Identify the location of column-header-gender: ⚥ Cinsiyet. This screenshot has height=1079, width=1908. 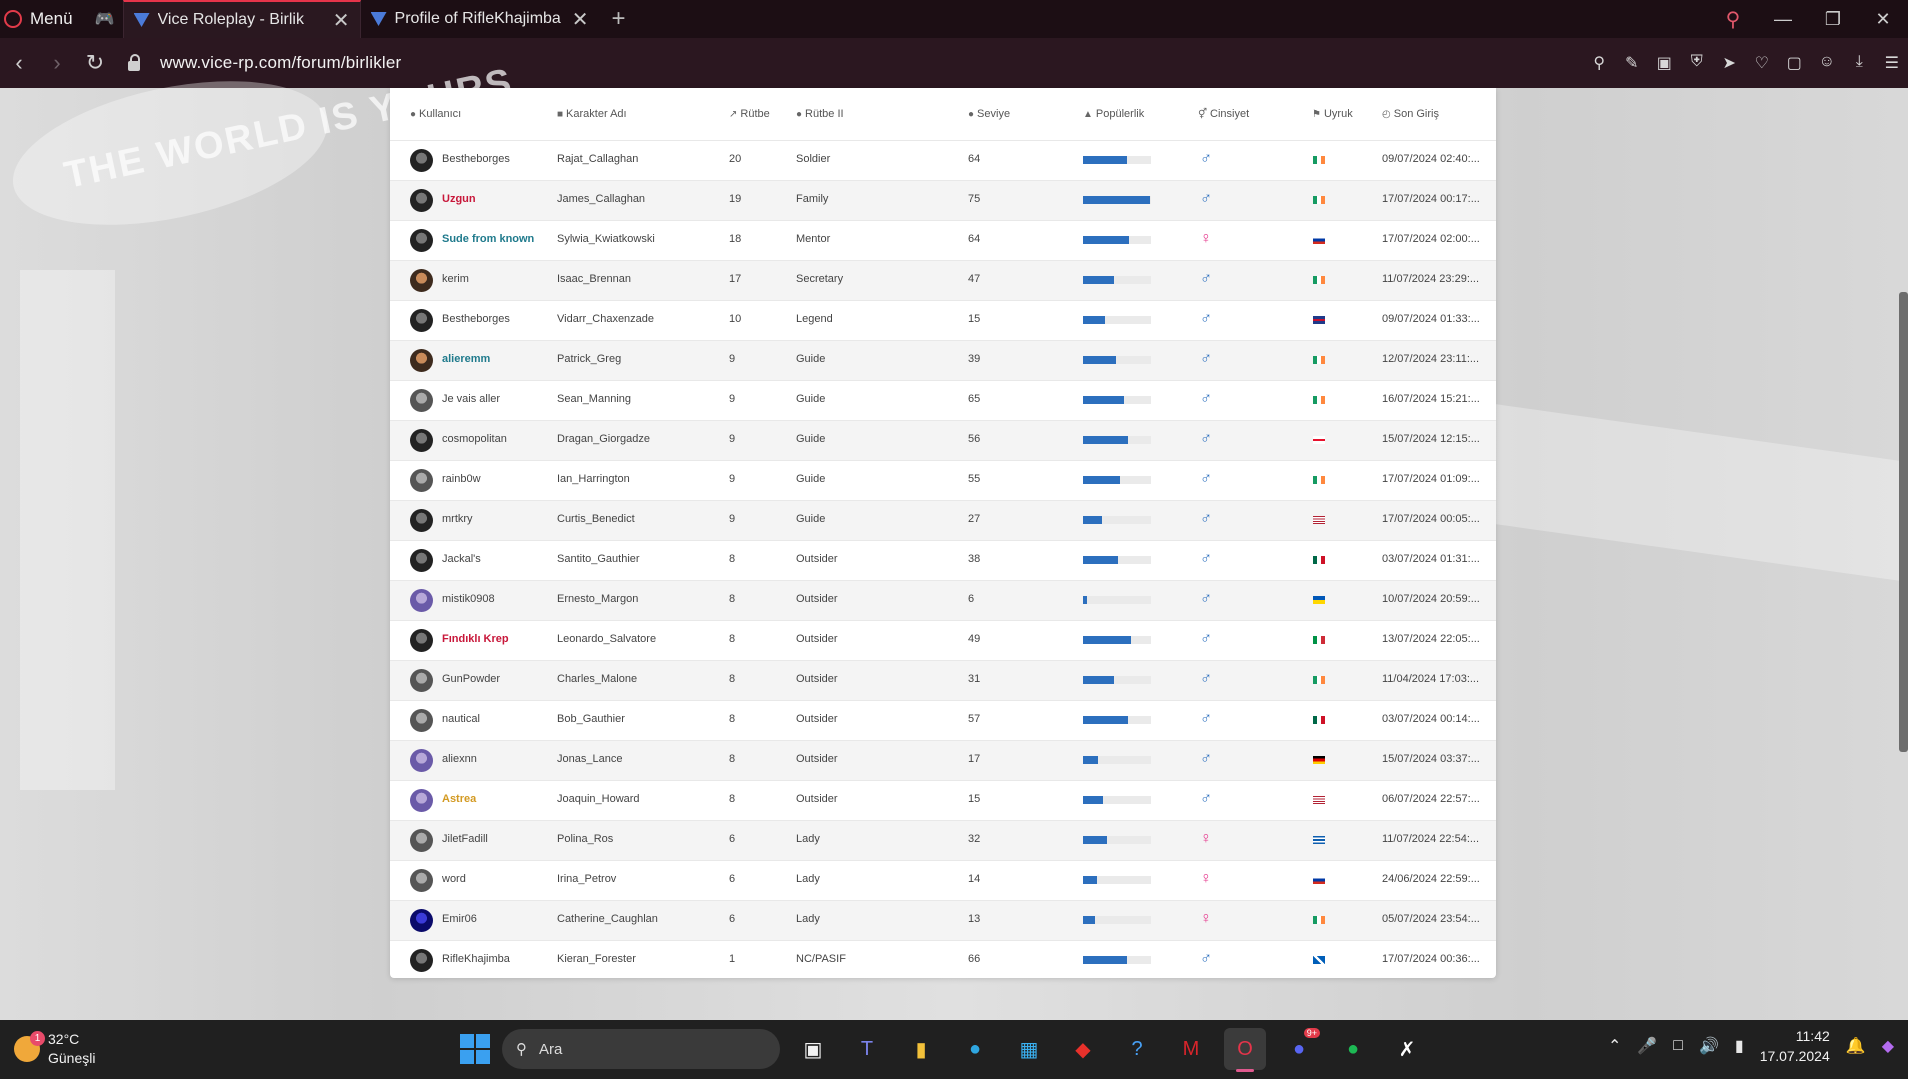
(1223, 114).